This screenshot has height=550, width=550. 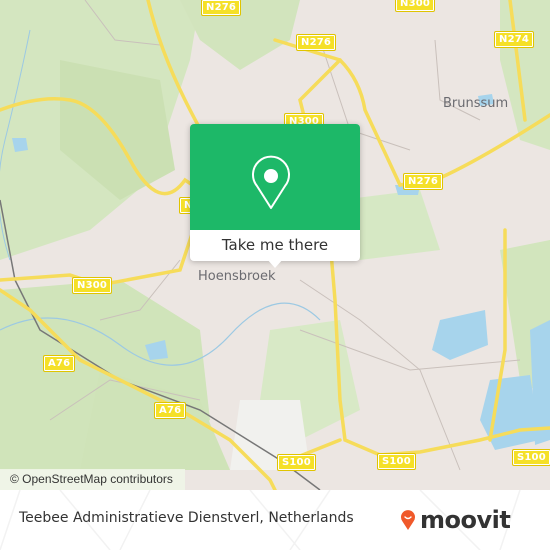 I want to click on map-attribution: © OpenStreetMap contributors, so click(x=92, y=479).